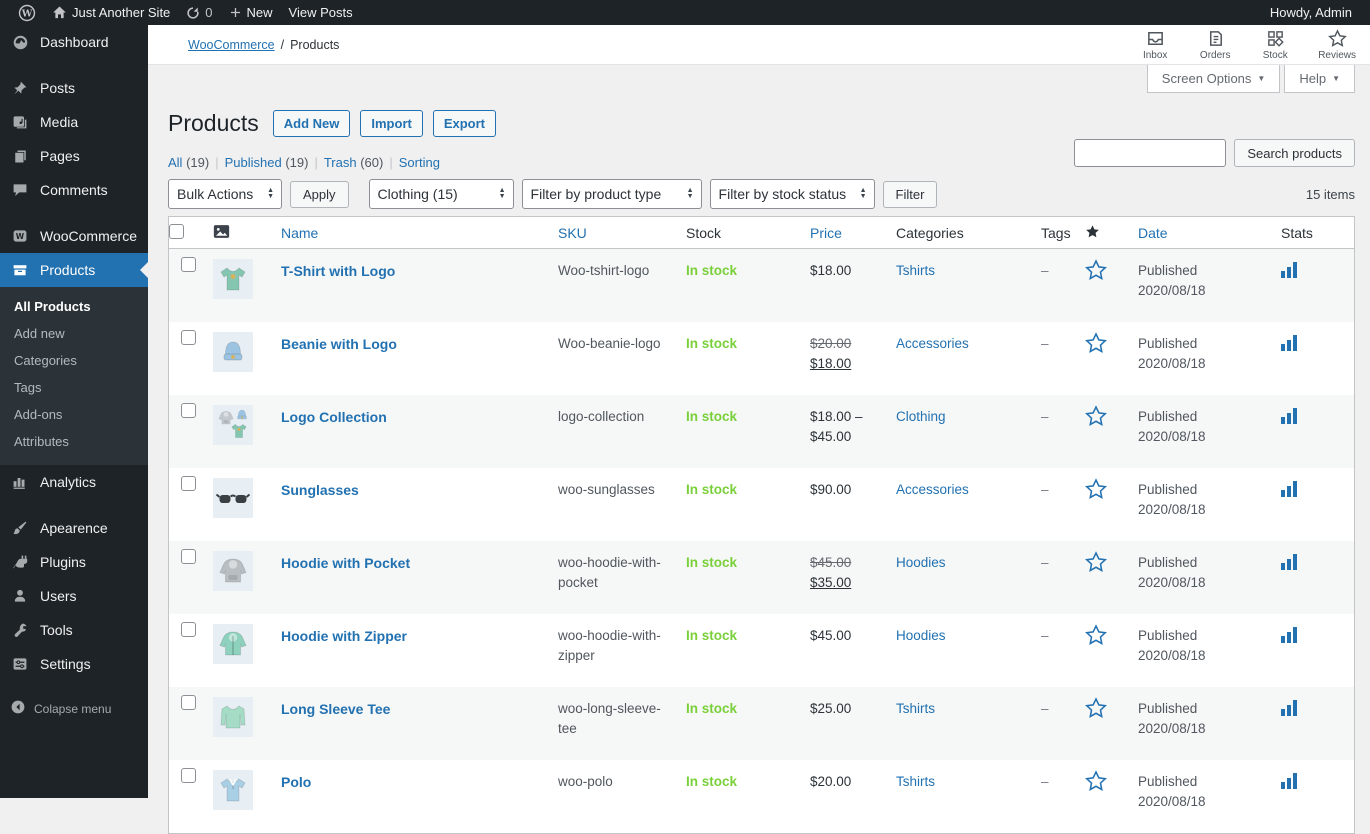 The width and height of the screenshot is (1370, 834). I want to click on view-trash-link: Trash, so click(340, 162).